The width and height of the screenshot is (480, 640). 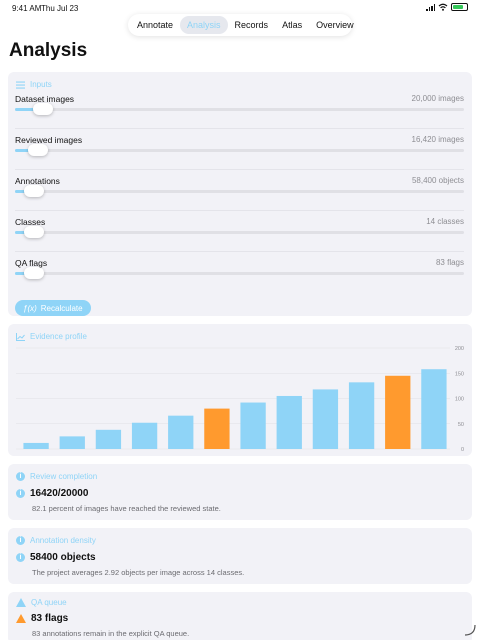 I want to click on density-value: 58400 objects, so click(x=63, y=557).